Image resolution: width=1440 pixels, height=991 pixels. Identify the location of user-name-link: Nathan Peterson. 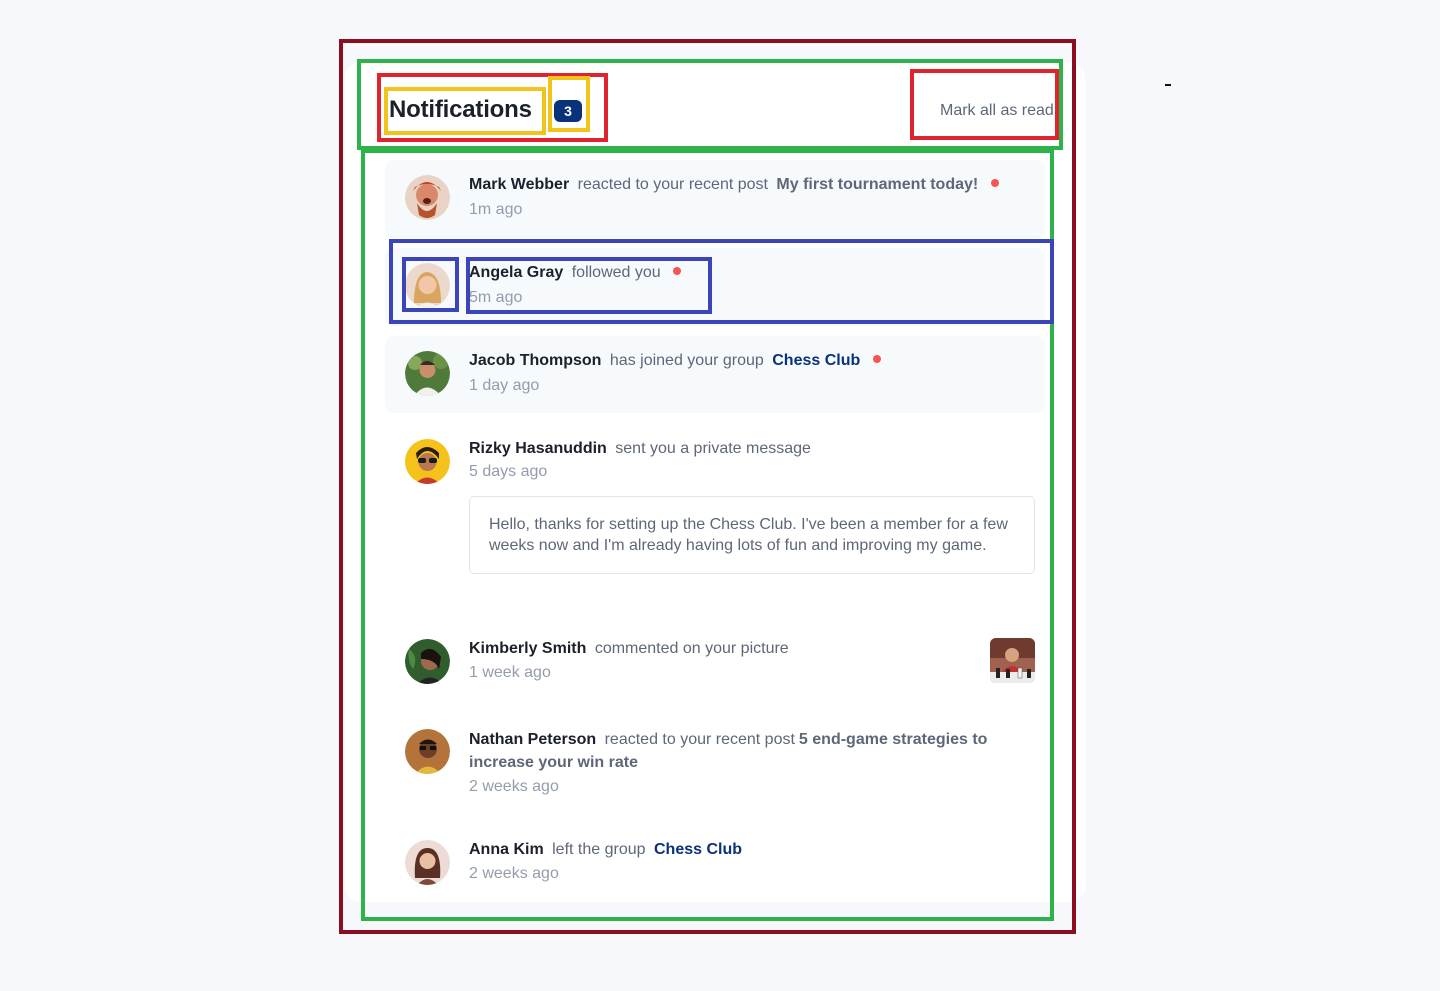
(532, 739).